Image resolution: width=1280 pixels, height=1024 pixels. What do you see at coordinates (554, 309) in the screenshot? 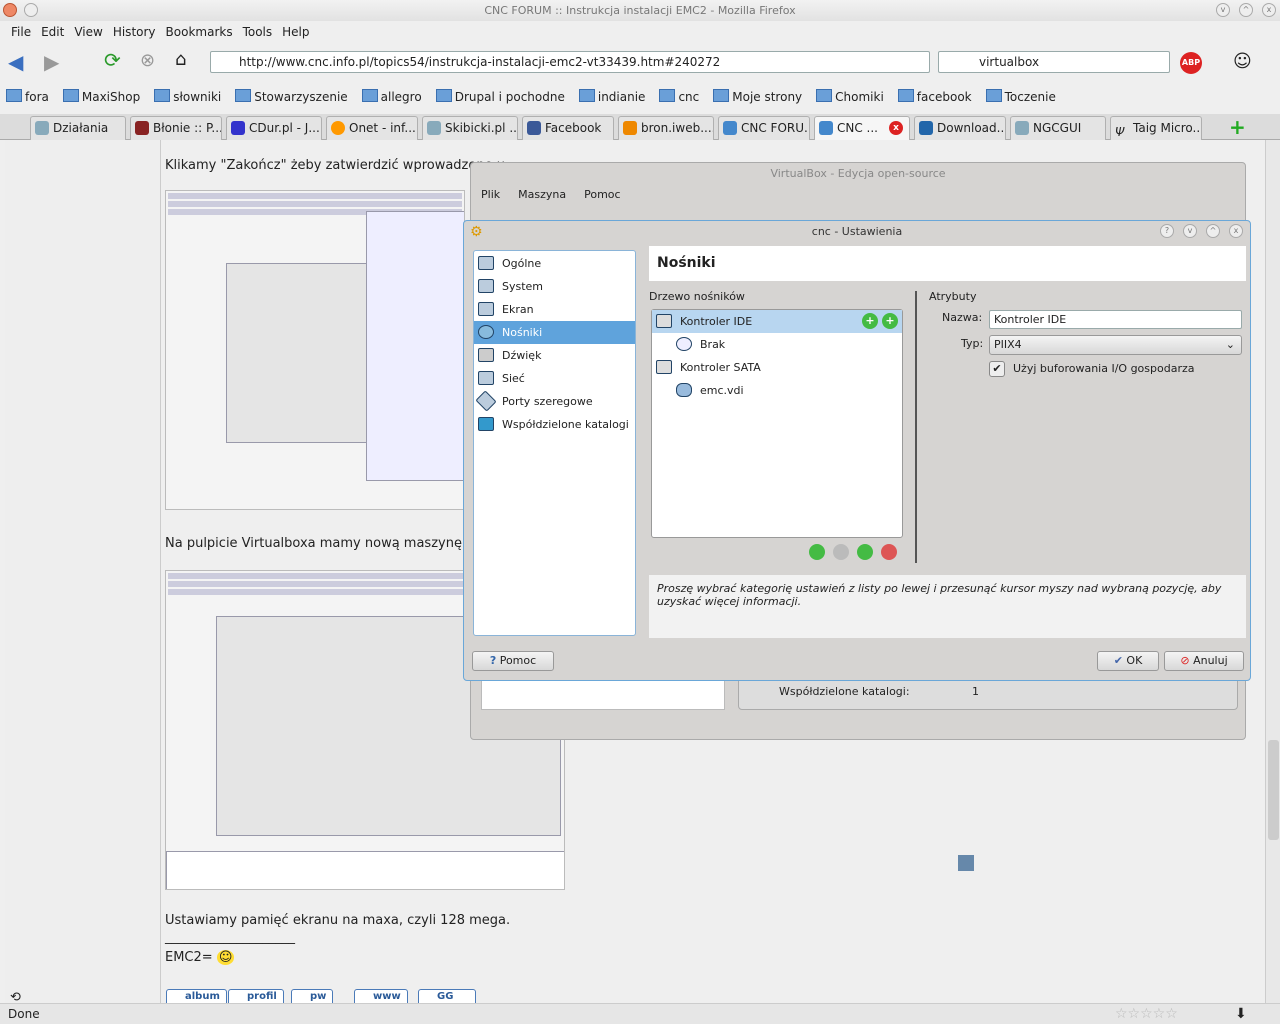
I see `category-display: Ekran` at bounding box center [554, 309].